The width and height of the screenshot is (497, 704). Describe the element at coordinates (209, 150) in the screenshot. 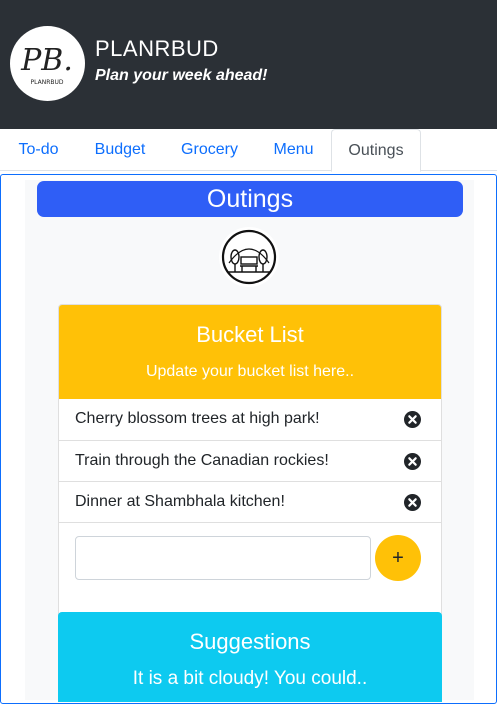

I see `tab-grocery: Grocery` at that location.